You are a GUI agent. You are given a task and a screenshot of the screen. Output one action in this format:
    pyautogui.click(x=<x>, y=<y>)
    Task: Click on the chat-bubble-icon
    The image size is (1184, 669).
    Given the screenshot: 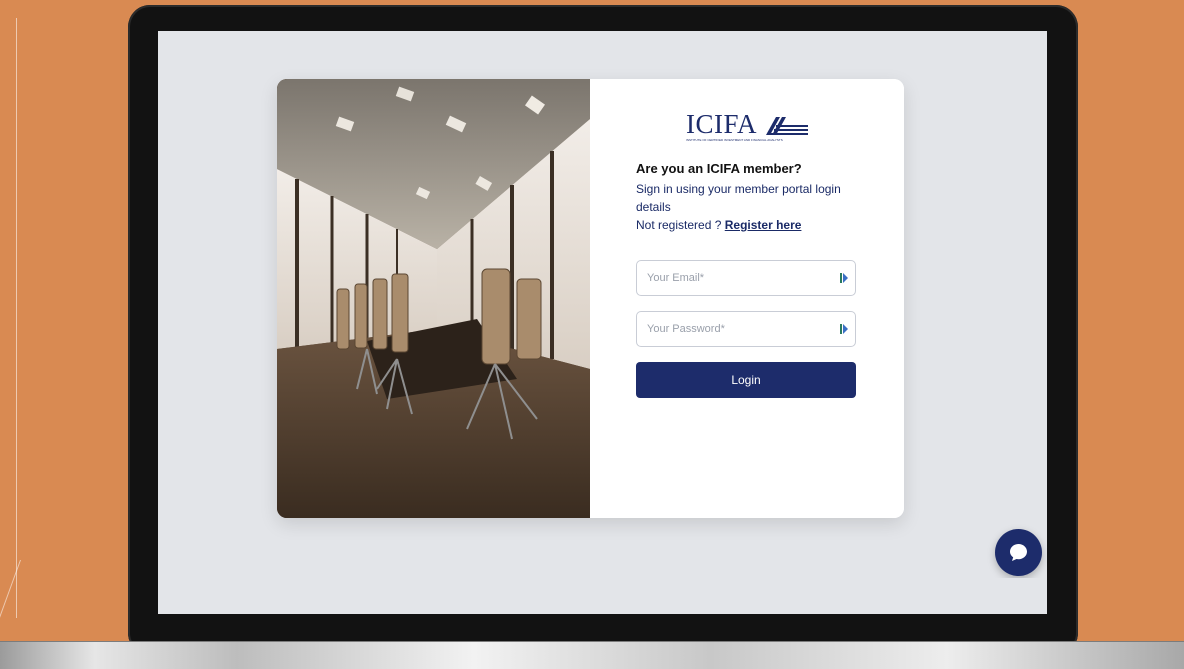 What is the action you would take?
    pyautogui.click(x=1018, y=552)
    